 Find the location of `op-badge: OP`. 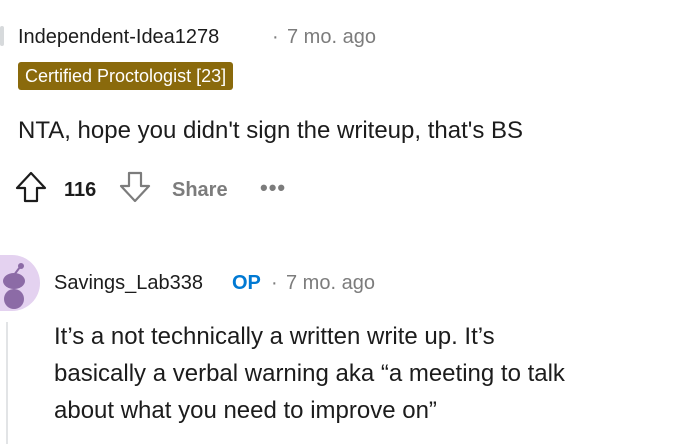

op-badge: OP is located at coordinates (246, 283).